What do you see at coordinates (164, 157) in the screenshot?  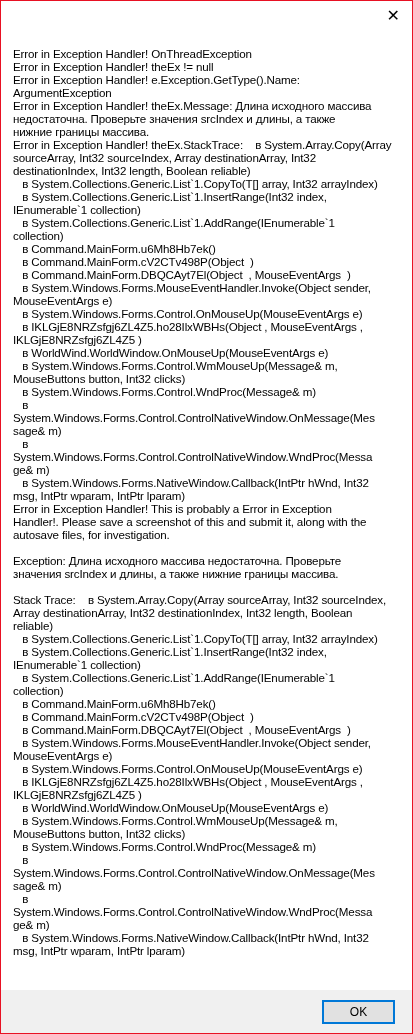 I see `message-line: sourceArray, Int32 sourceIndex, Array destinationArray, Int32` at bounding box center [164, 157].